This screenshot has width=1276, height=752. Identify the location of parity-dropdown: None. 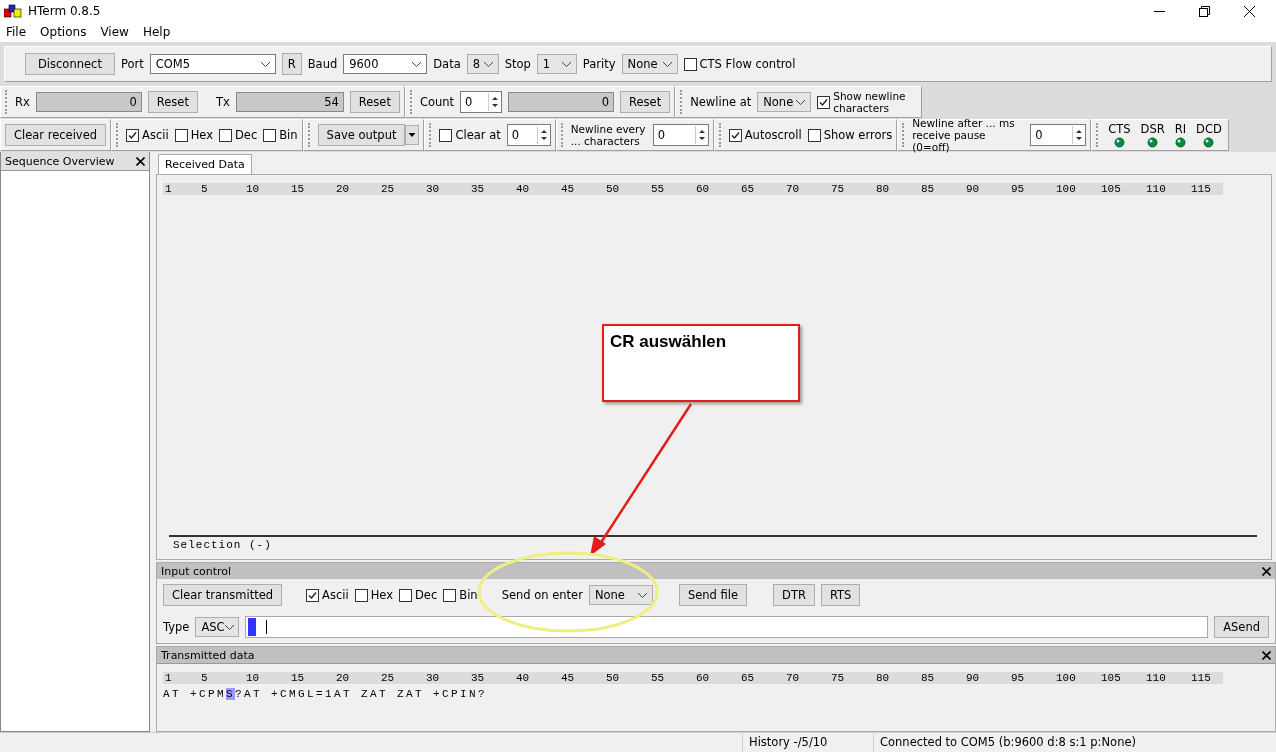
(649, 64).